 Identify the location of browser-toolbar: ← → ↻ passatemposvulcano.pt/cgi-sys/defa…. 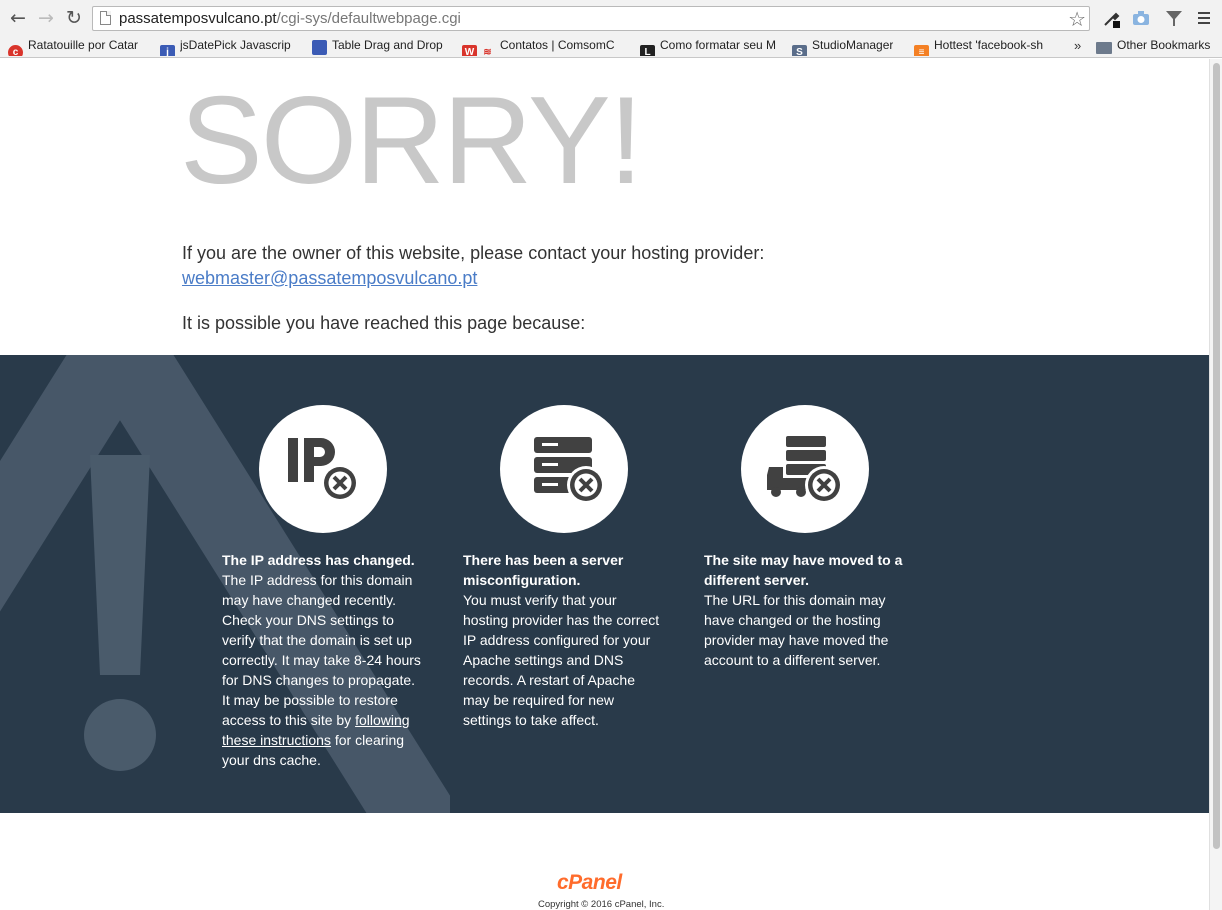
(611, 18).